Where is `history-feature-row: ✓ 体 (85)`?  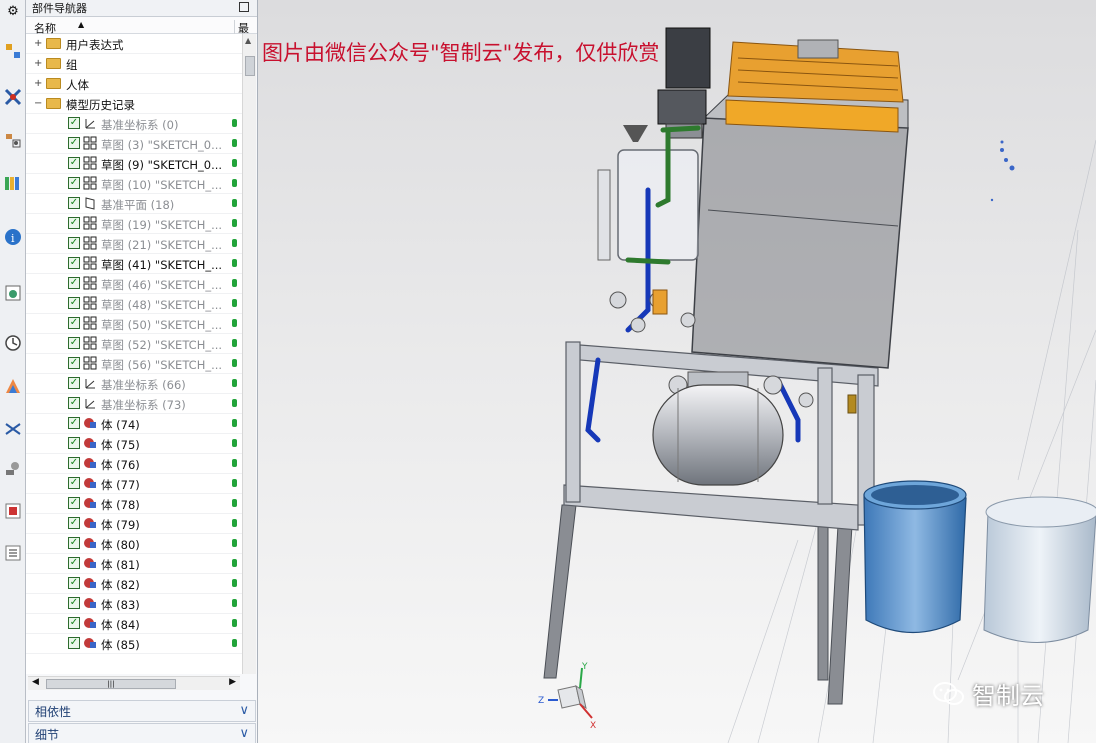 history-feature-row: ✓ 体 (85) is located at coordinates (134, 644).